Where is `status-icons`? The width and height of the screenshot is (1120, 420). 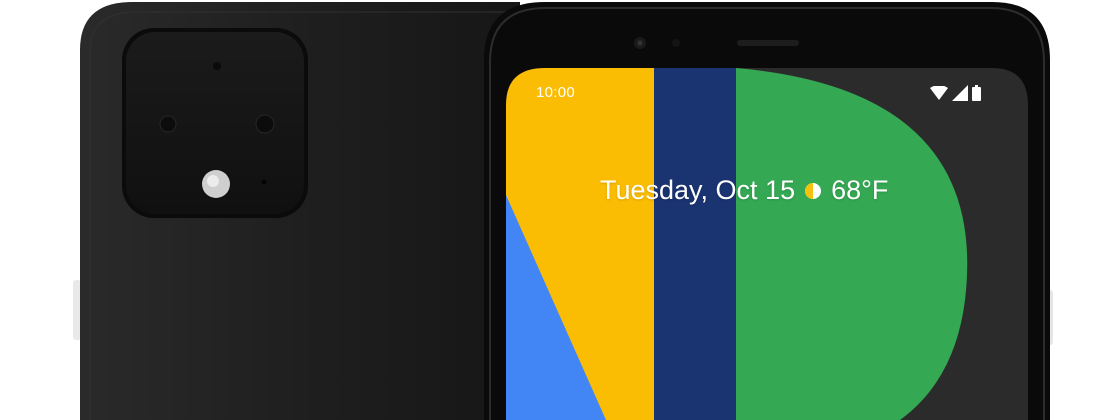 status-icons is located at coordinates (955, 93).